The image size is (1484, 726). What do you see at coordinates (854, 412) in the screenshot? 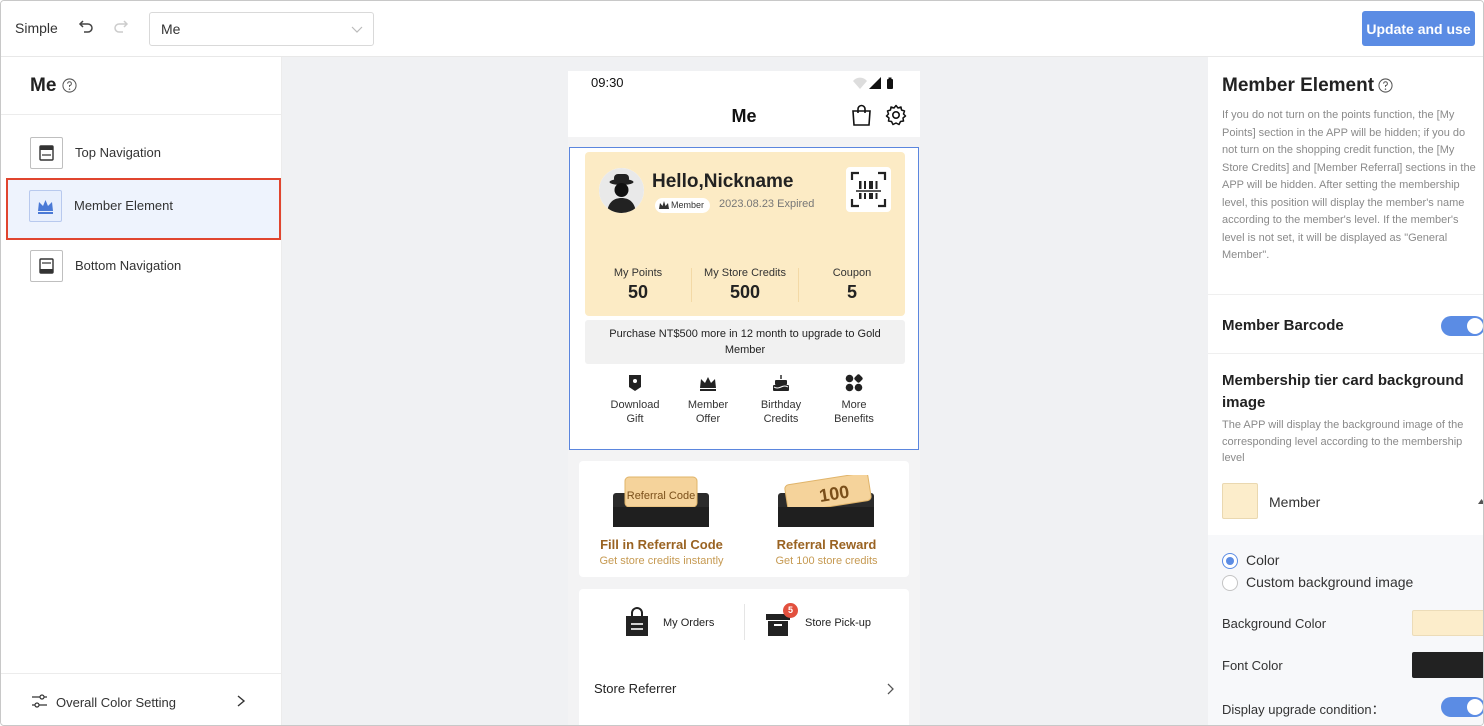
I see `benefit-label: More Benefits` at bounding box center [854, 412].